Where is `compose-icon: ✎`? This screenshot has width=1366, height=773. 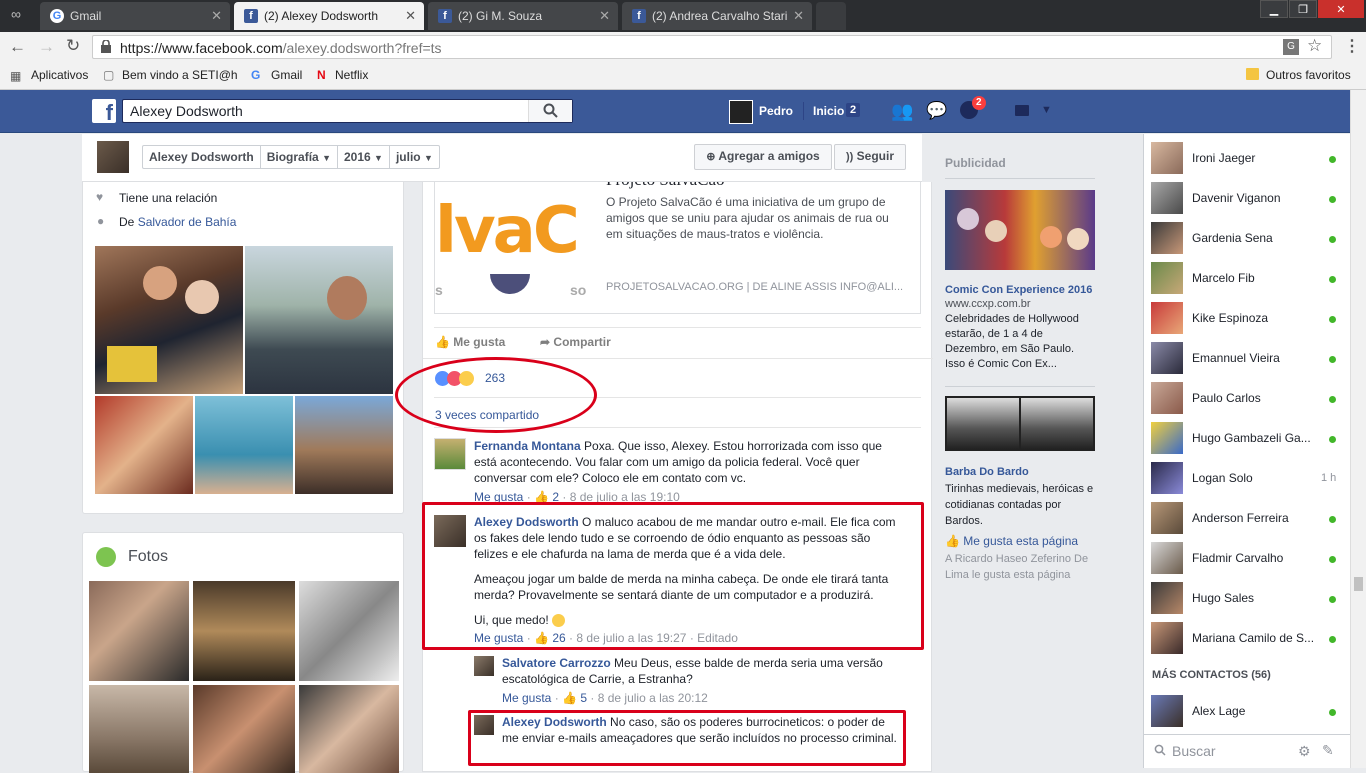 compose-icon: ✎ is located at coordinates (1328, 750).